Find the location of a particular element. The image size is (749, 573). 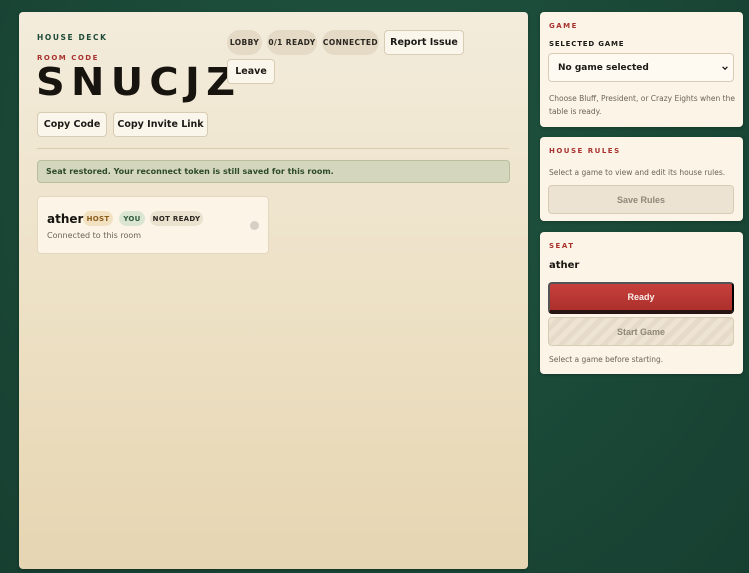

seat-player-name: ather is located at coordinates (564, 265).